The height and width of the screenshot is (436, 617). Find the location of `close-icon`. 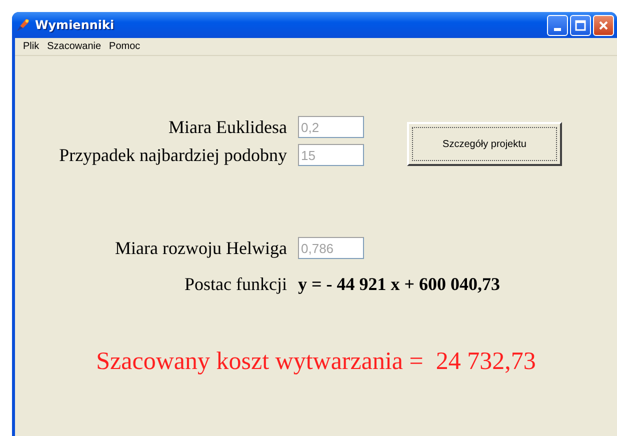

close-icon is located at coordinates (603, 25).